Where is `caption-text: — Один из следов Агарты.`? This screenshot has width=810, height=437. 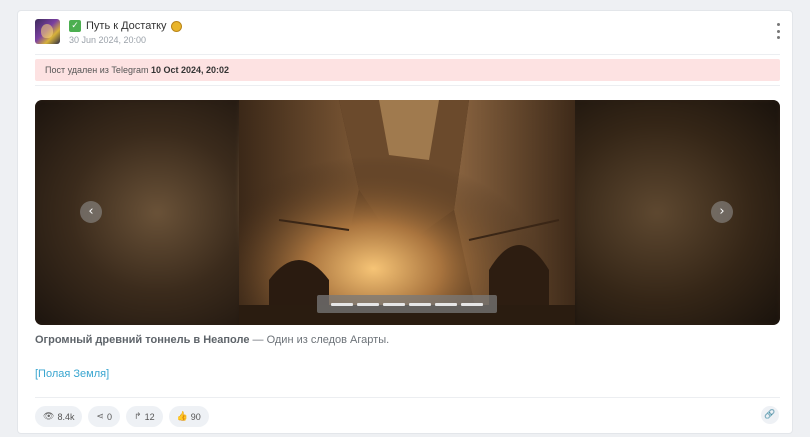
caption-text: — Один из следов Агарты. is located at coordinates (319, 340).